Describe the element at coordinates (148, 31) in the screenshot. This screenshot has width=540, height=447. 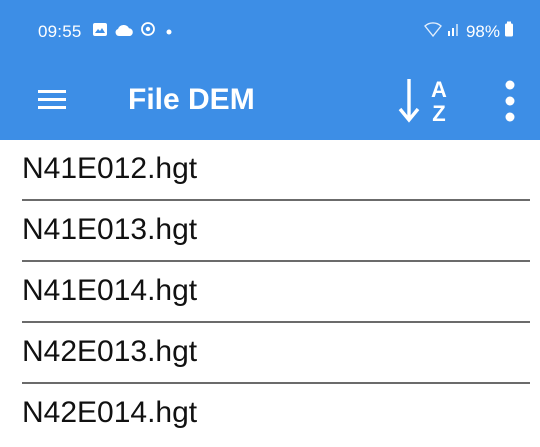
I see `circle-status-icon` at that location.